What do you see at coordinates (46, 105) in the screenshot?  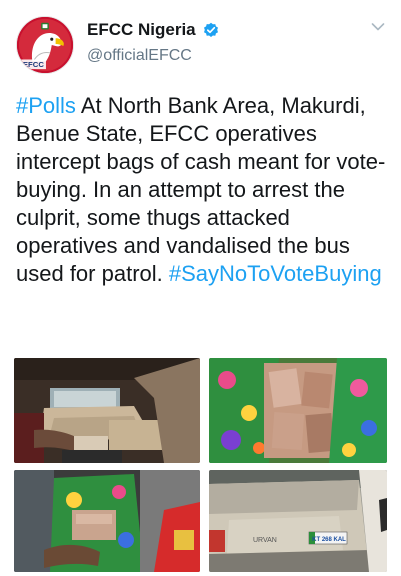 I see `hashtag-polls: #Polls` at bounding box center [46, 105].